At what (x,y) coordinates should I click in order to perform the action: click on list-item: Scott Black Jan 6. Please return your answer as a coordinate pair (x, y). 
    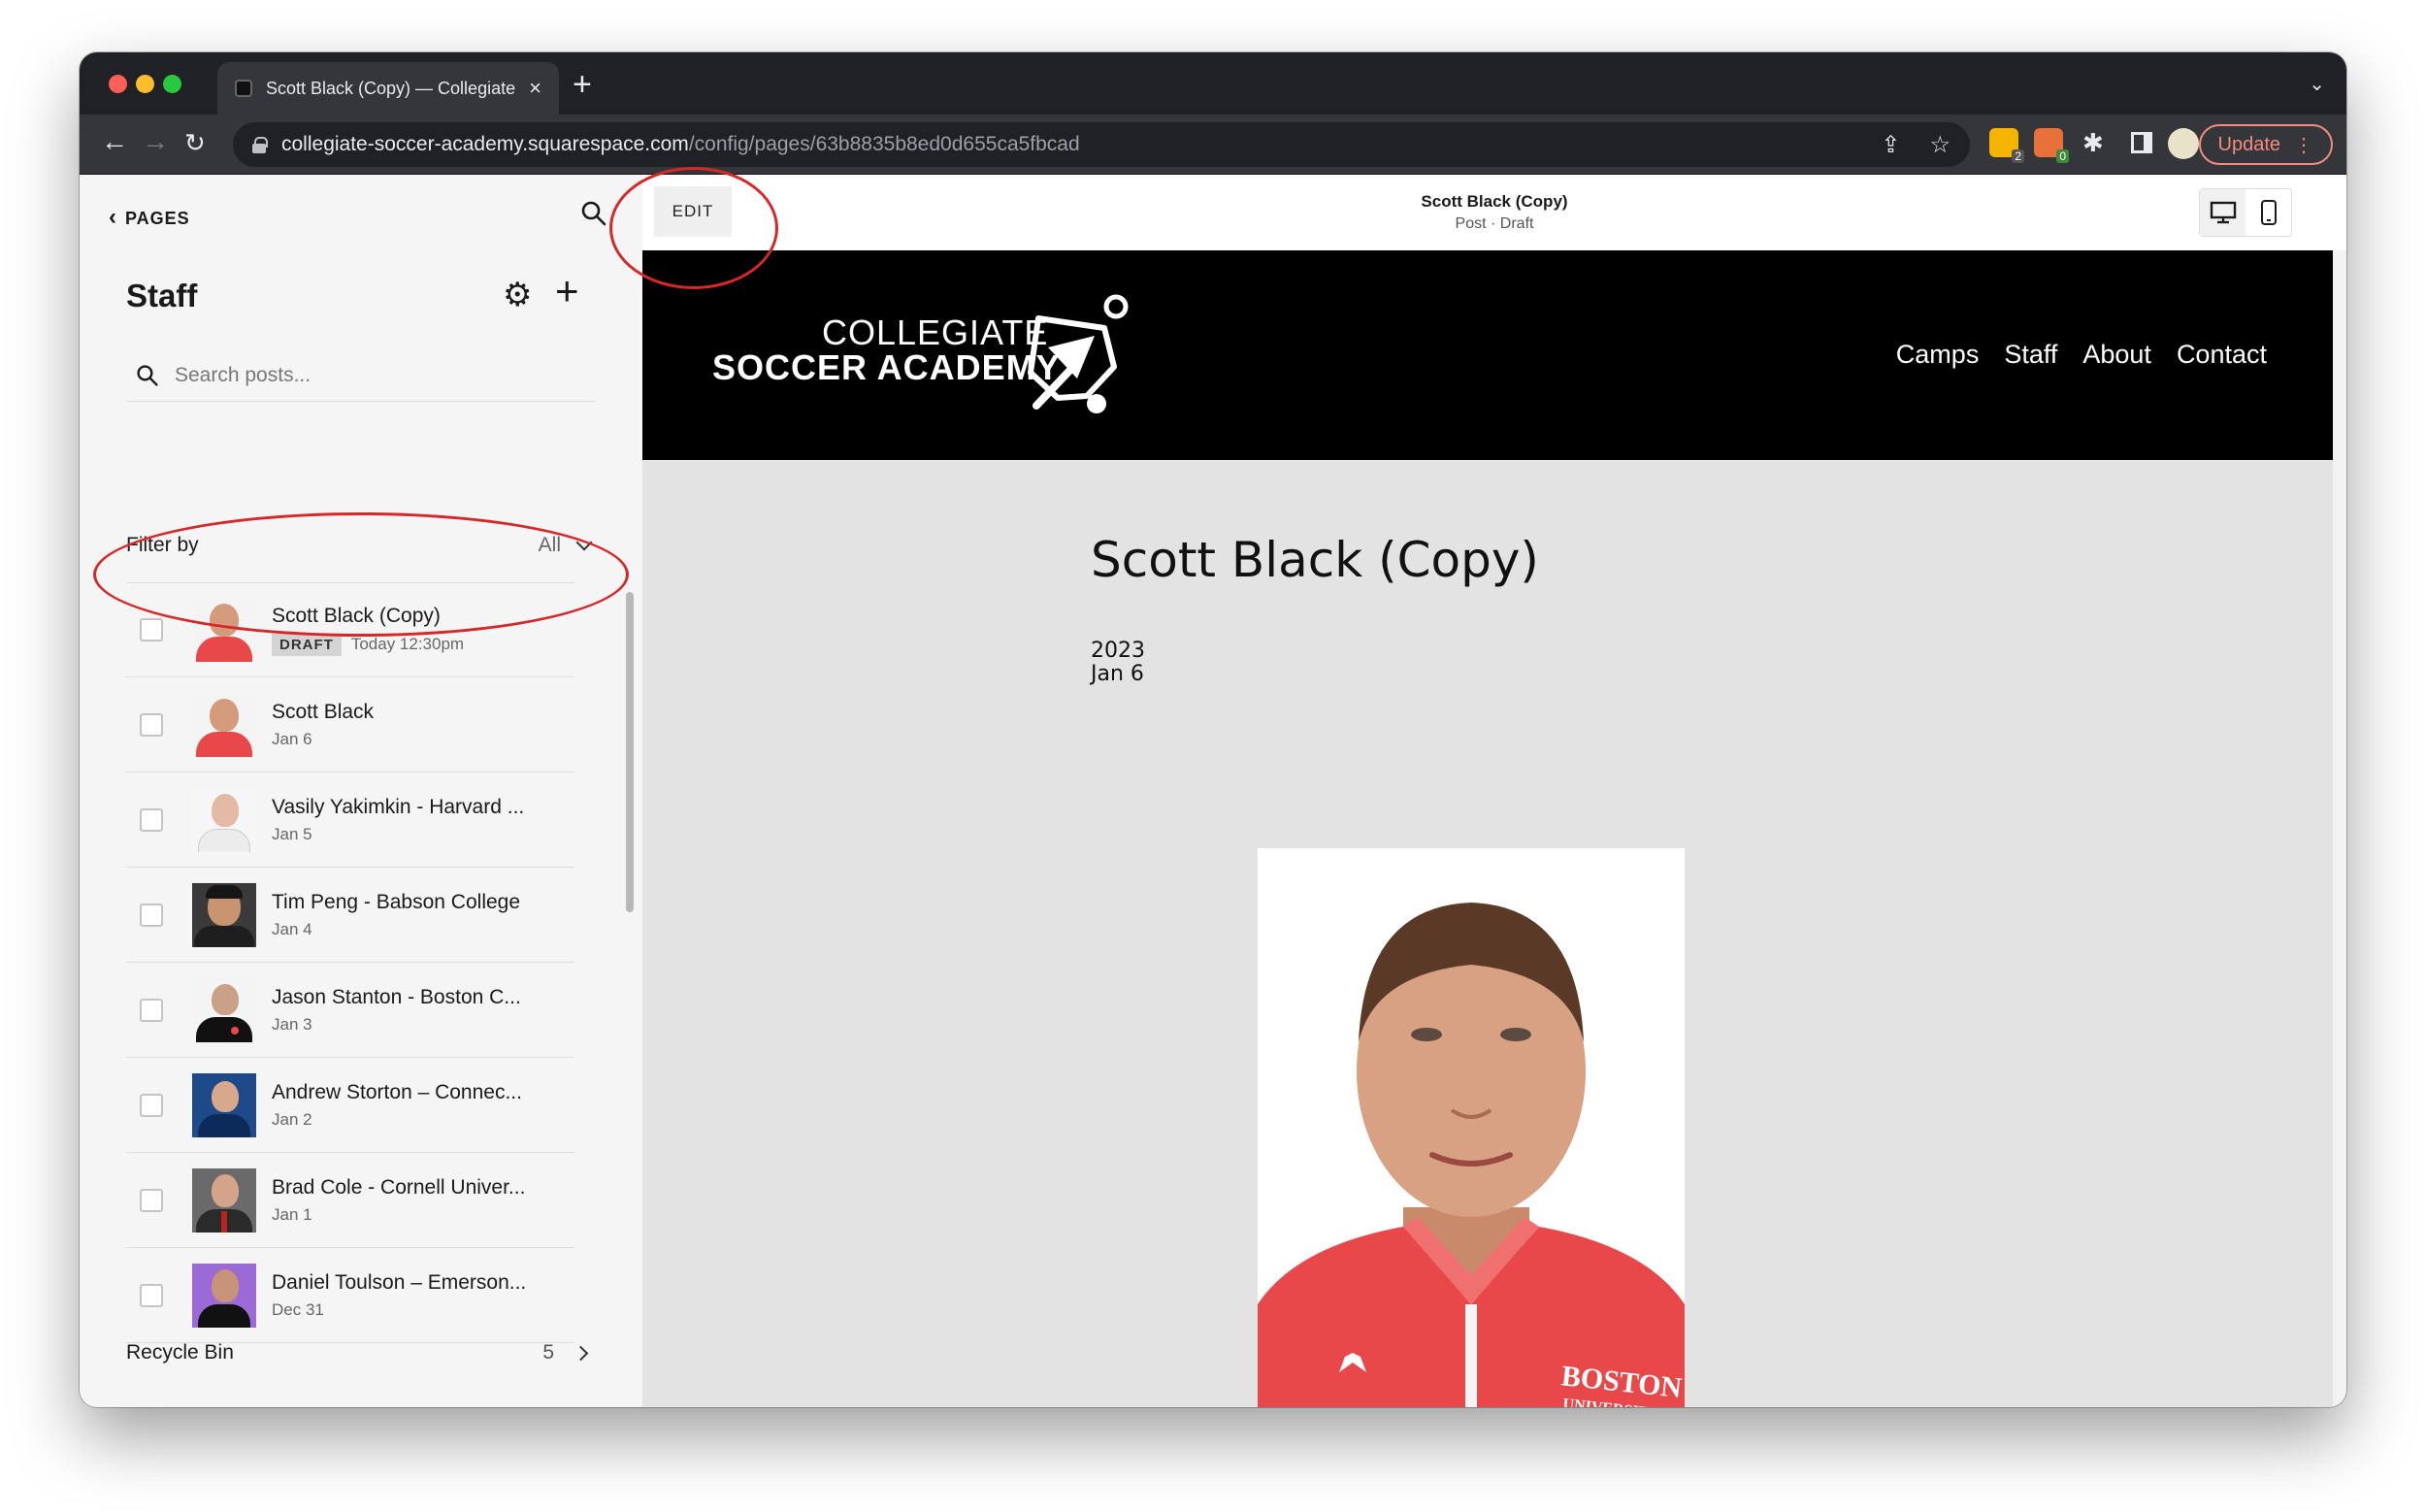
    Looking at the image, I should click on (350, 725).